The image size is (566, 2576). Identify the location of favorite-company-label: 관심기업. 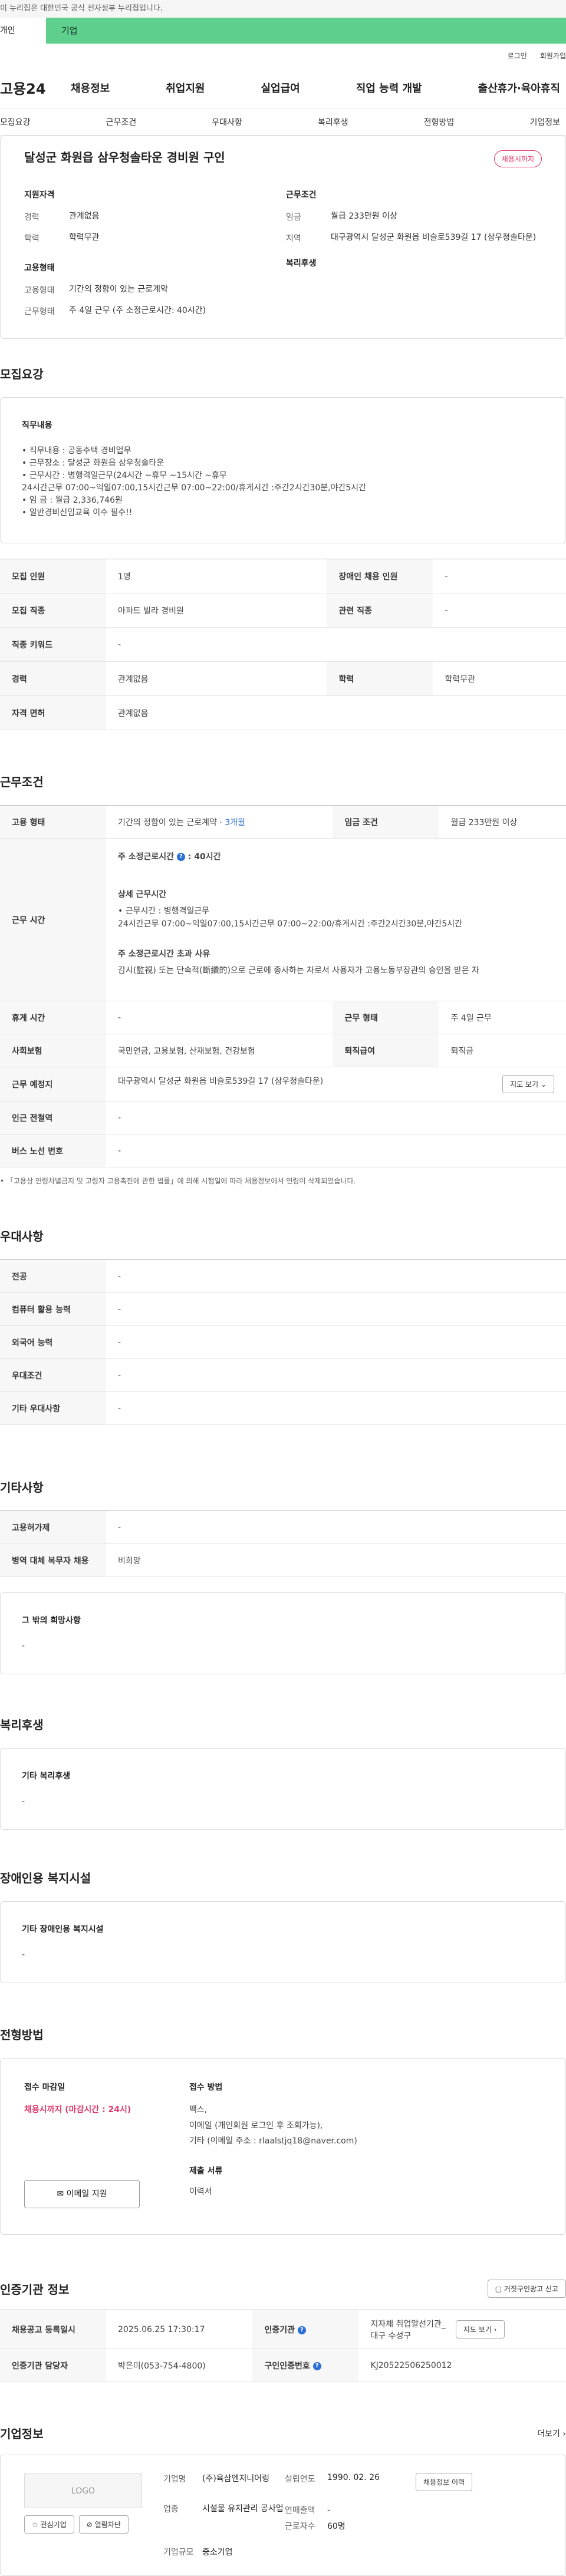
(54, 2525).